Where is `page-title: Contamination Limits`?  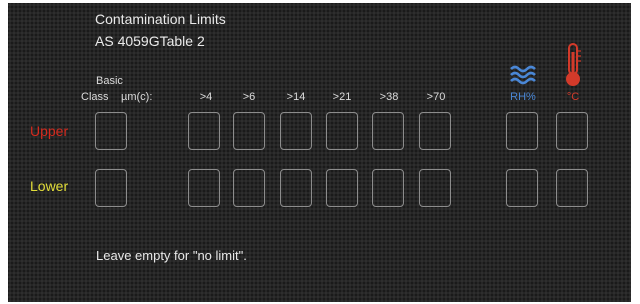
page-title: Contamination Limits is located at coordinates (160, 19).